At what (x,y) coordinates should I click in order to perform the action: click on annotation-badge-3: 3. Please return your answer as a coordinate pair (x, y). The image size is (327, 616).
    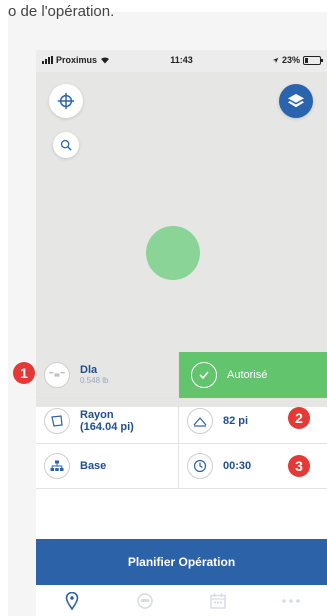
    Looking at the image, I should click on (299, 466).